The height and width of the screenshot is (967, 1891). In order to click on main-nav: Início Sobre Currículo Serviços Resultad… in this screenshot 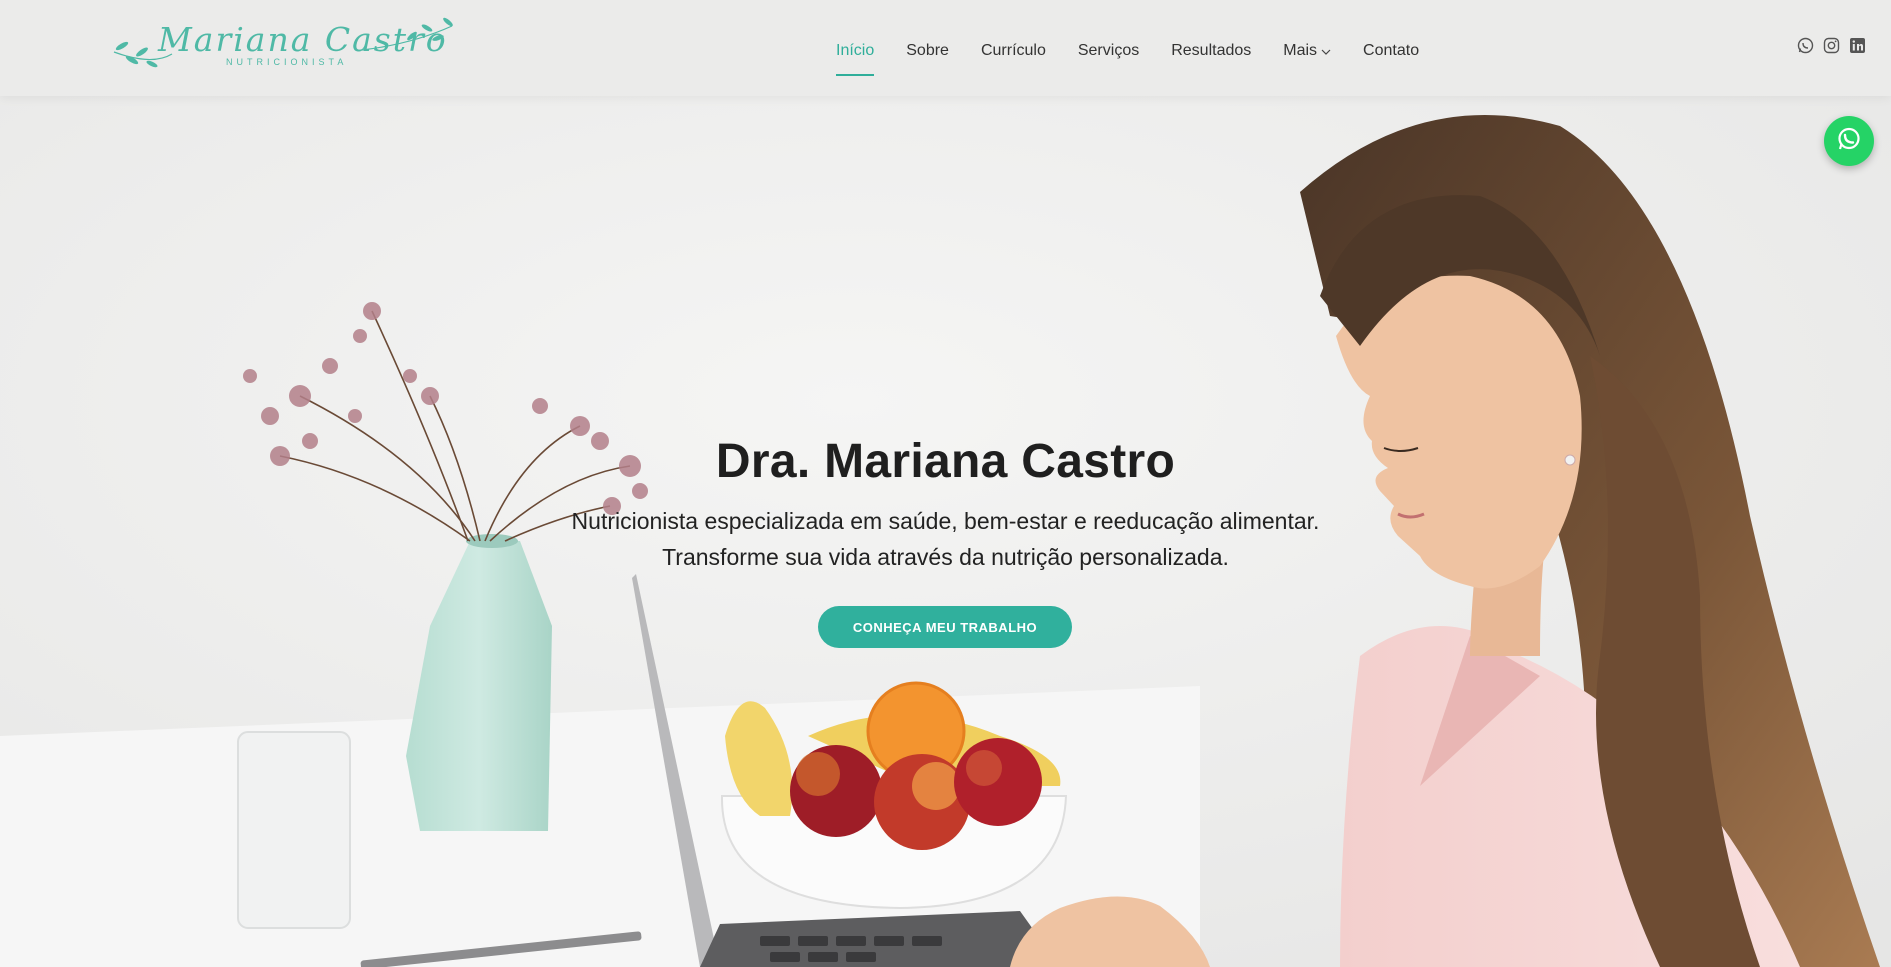, I will do `click(1143, 56)`.